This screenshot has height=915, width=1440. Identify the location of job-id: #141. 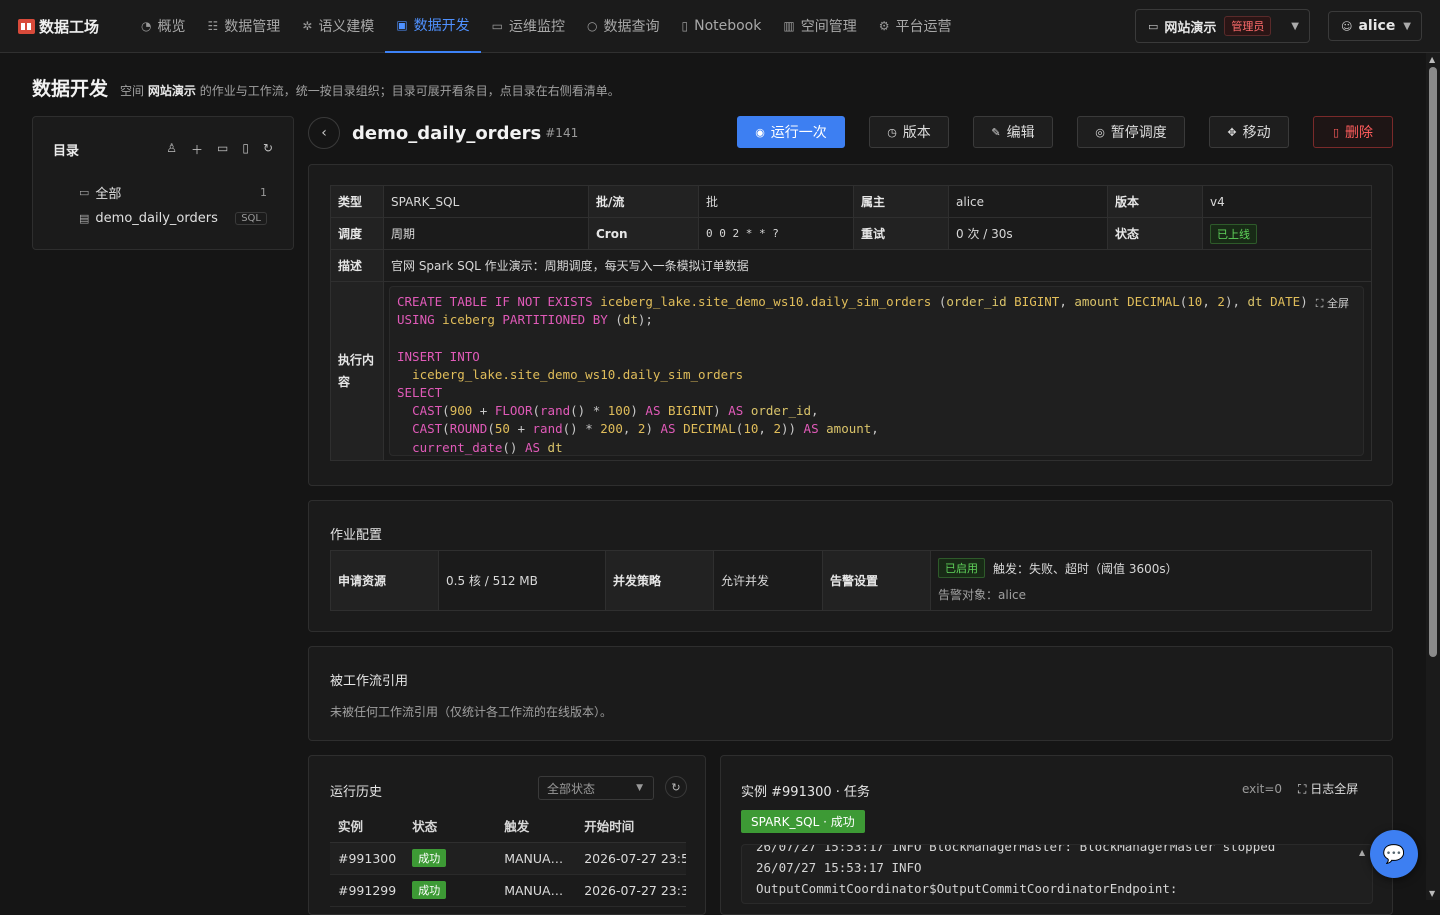
(562, 133).